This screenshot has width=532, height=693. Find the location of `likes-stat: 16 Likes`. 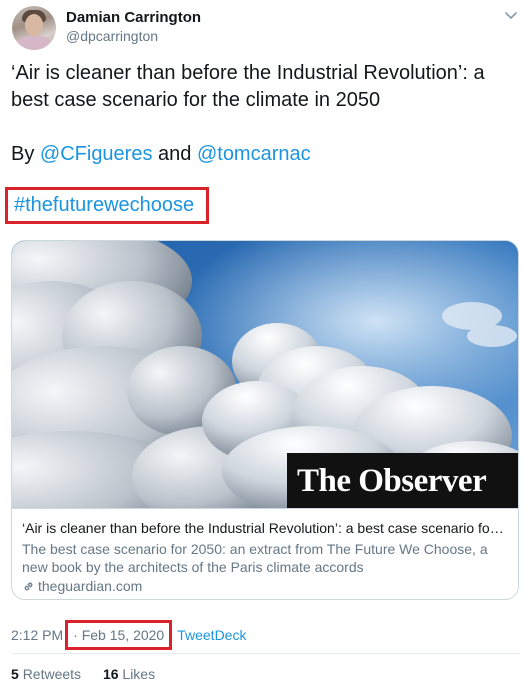

likes-stat: 16 Likes is located at coordinates (129, 674).